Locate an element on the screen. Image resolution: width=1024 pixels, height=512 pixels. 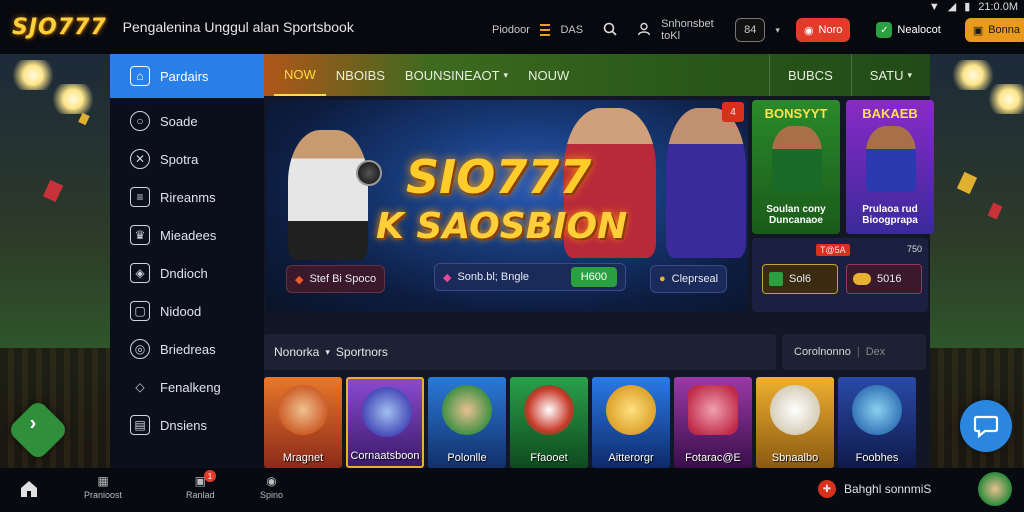
sidebar-item-5: ◈ Dndioch is located at coordinates (187, 273).